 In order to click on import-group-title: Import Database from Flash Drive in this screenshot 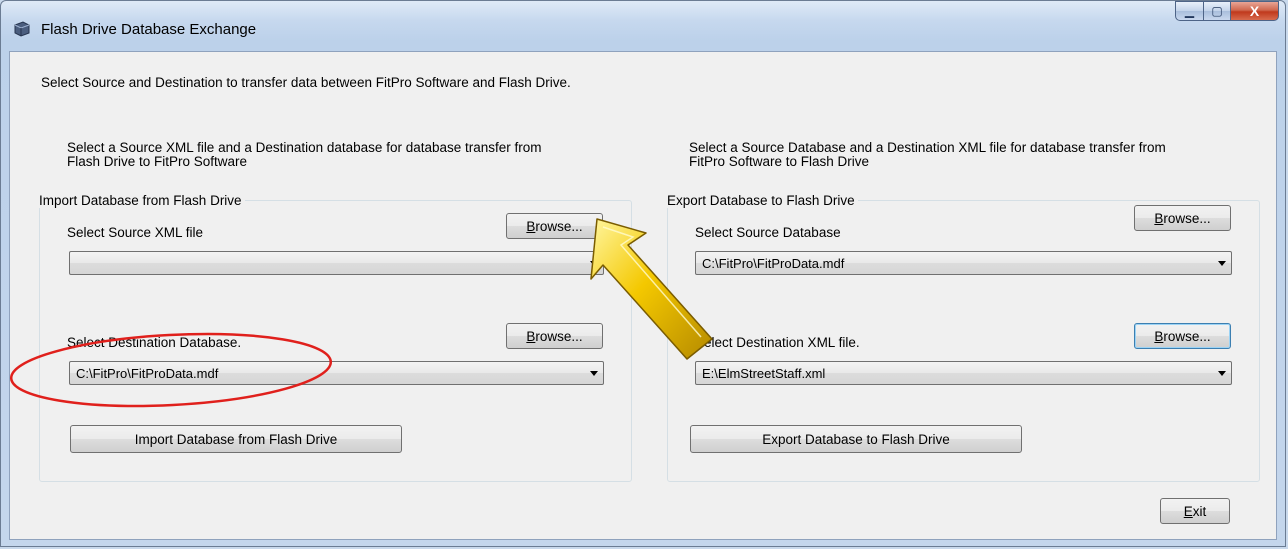, I will do `click(142, 200)`.